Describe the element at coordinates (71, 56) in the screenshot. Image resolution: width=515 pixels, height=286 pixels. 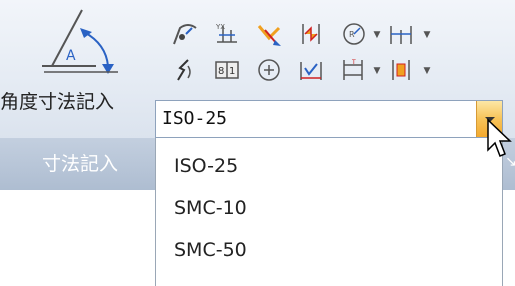
I see `svg-text: A` at that location.